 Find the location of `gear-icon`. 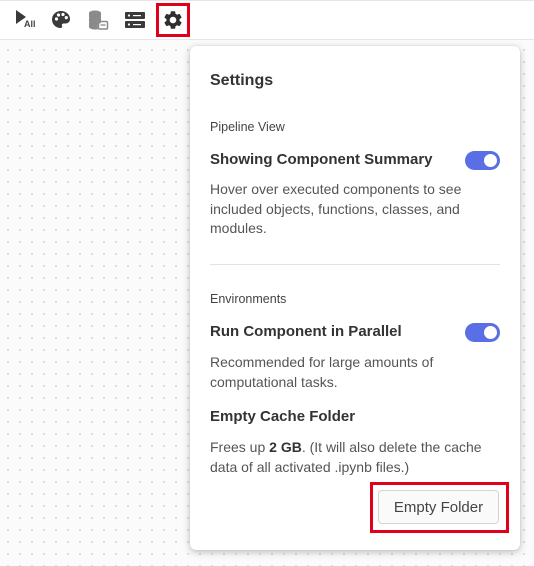

gear-icon is located at coordinates (173, 20).